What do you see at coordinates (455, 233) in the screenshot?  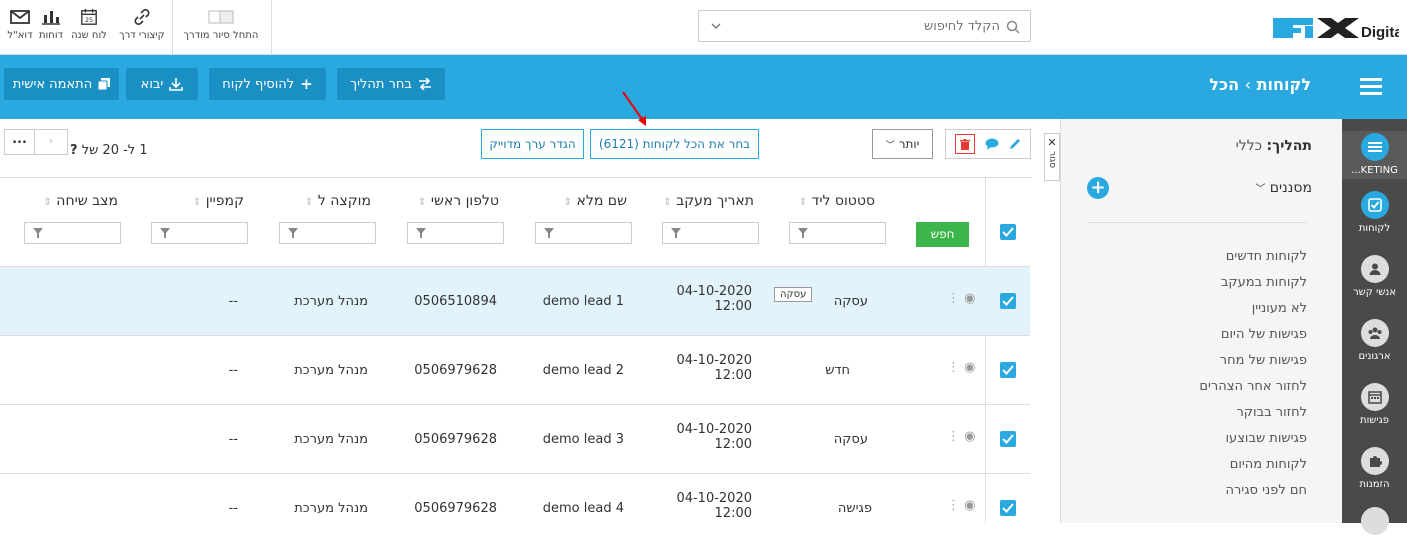 I see `filter-phone` at bounding box center [455, 233].